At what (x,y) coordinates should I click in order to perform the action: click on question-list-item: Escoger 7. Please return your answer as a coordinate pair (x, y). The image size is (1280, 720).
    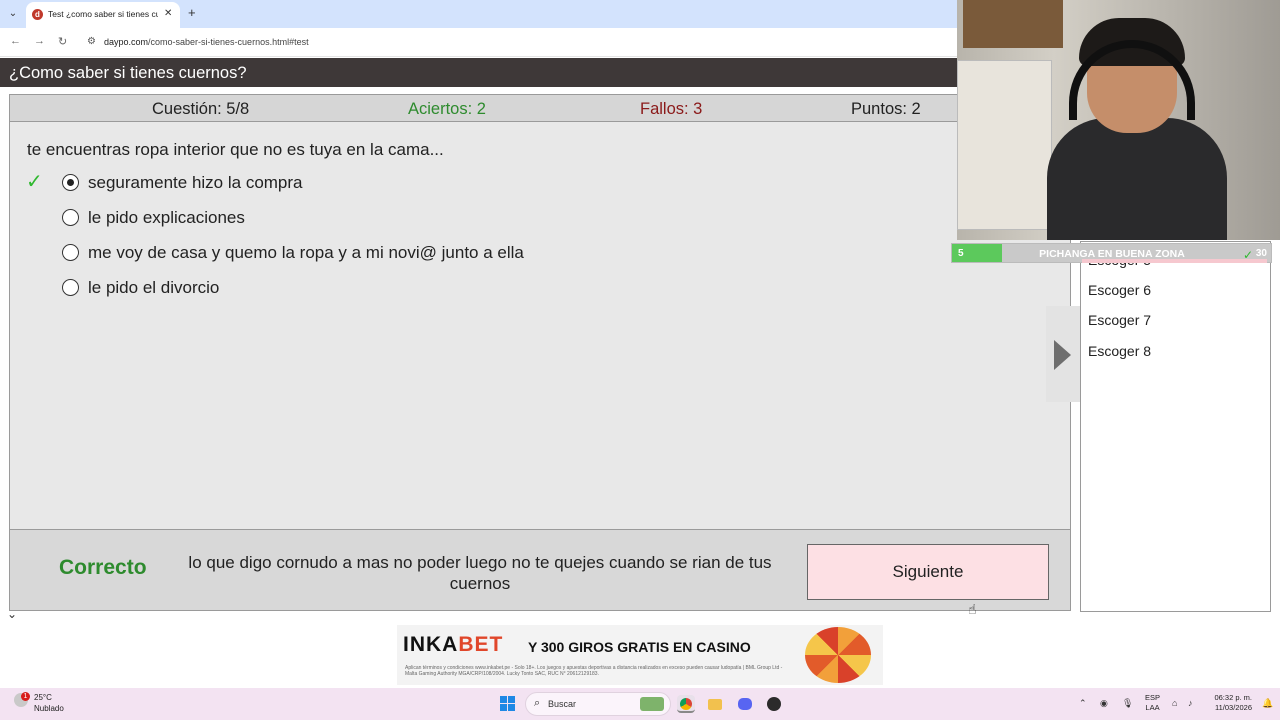
    Looking at the image, I should click on (1119, 320).